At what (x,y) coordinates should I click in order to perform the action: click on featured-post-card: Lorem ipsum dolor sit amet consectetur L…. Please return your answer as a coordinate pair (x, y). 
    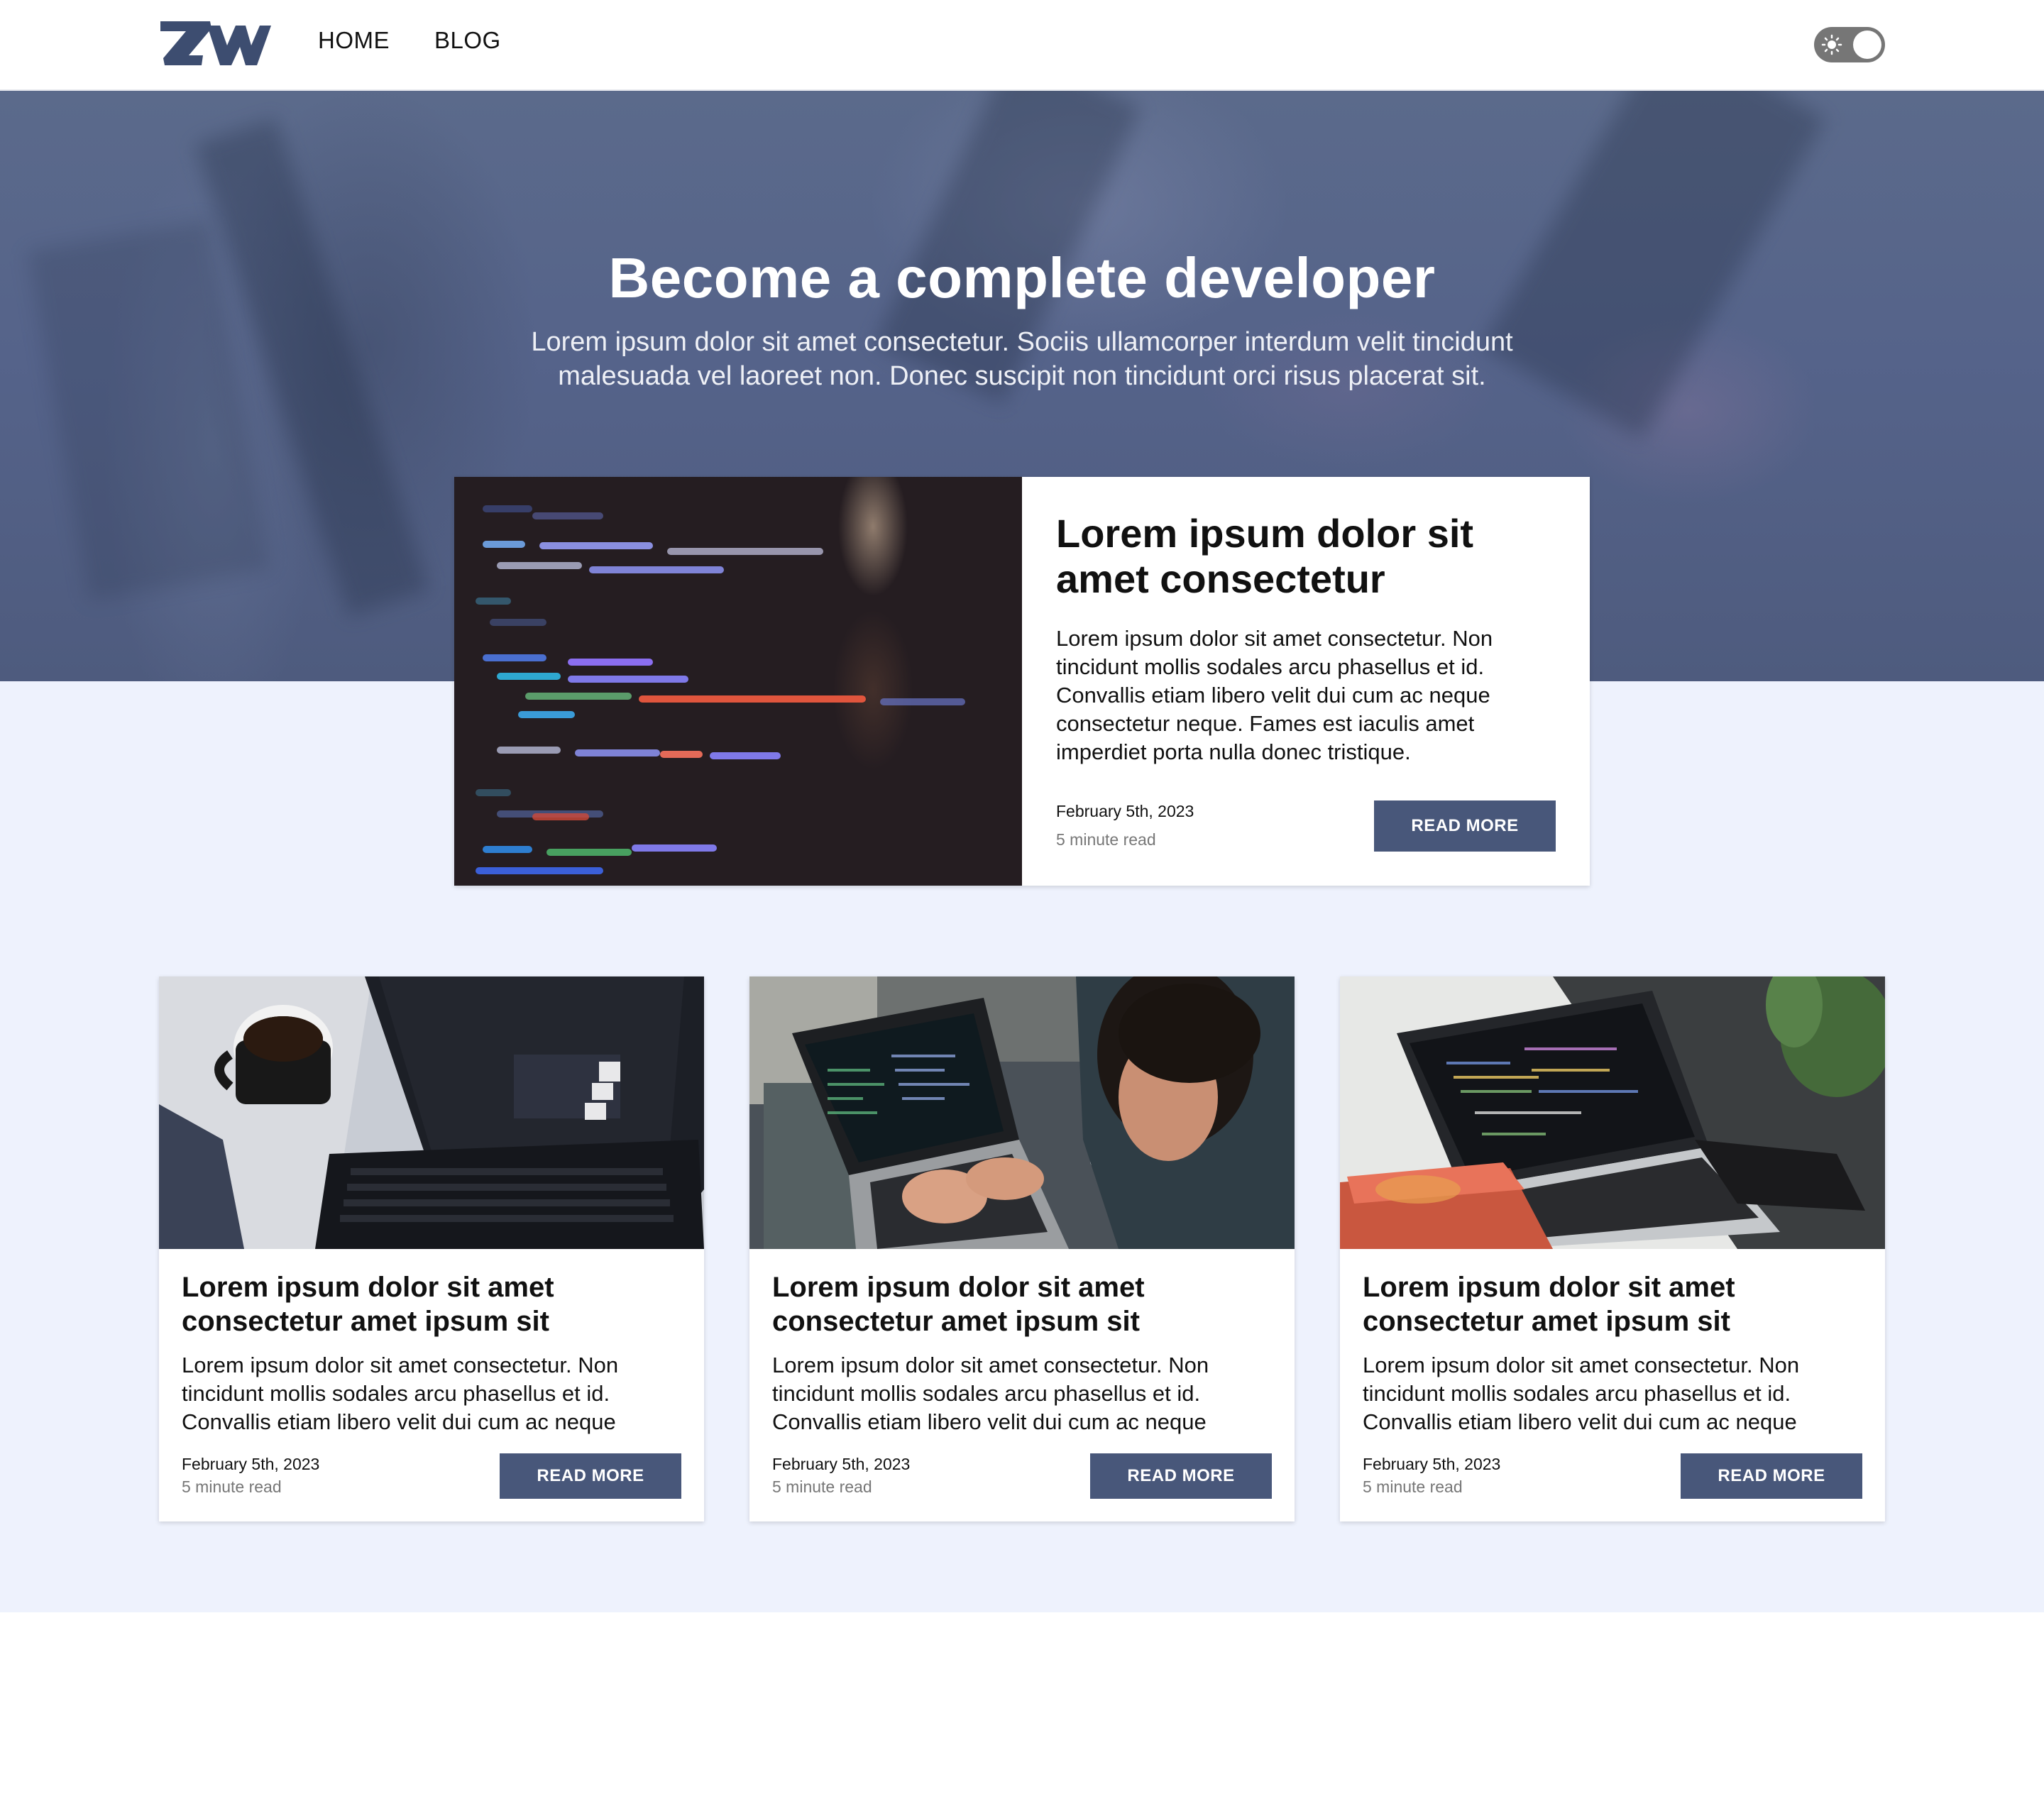
    Looking at the image, I should click on (1022, 681).